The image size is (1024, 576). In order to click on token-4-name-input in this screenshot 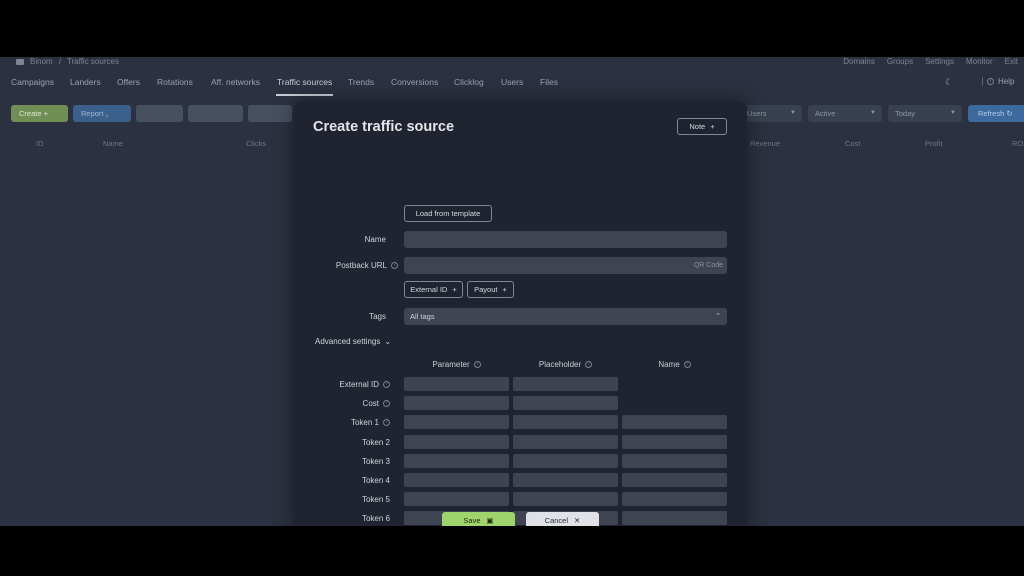, I will do `click(674, 480)`.